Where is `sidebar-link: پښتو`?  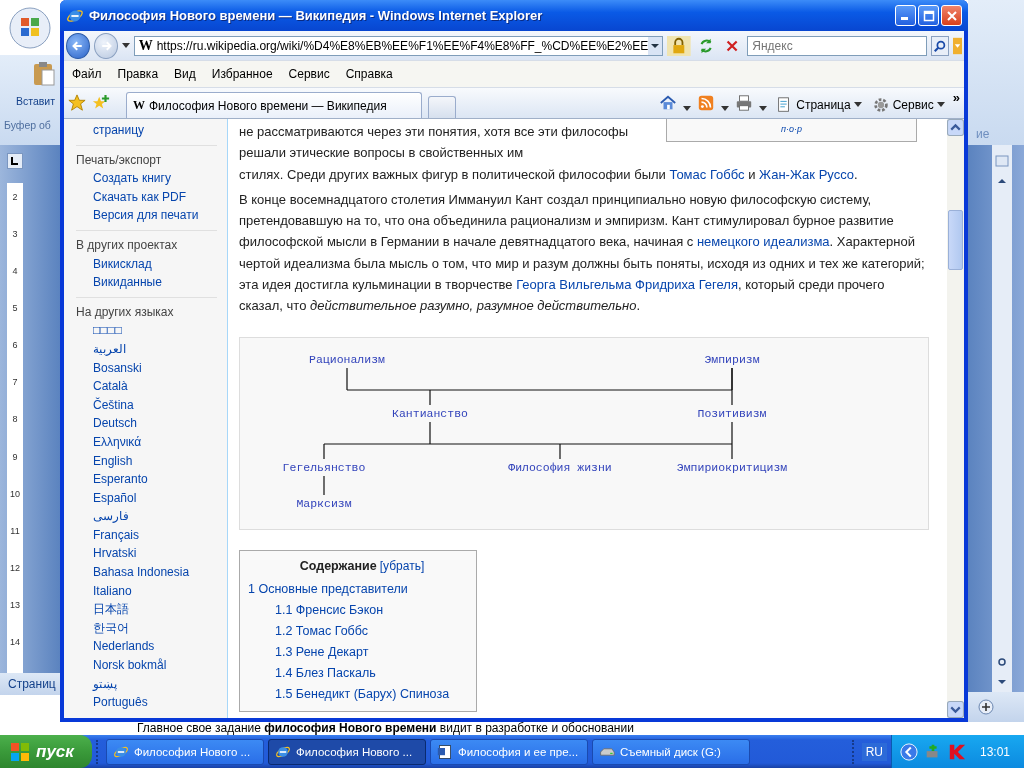
sidebar-link: پښتو is located at coordinates (96, 684).